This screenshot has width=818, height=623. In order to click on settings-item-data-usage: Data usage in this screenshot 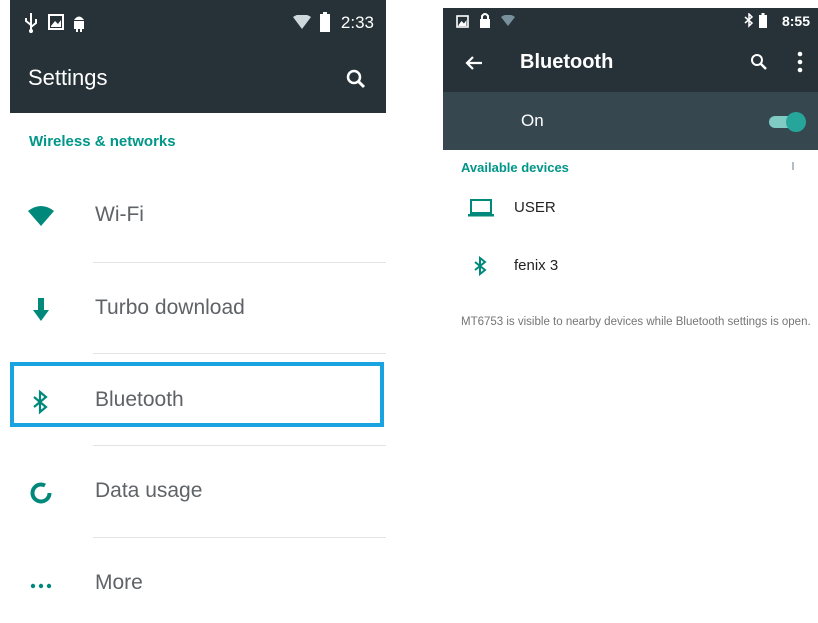, I will do `click(198, 493)`.